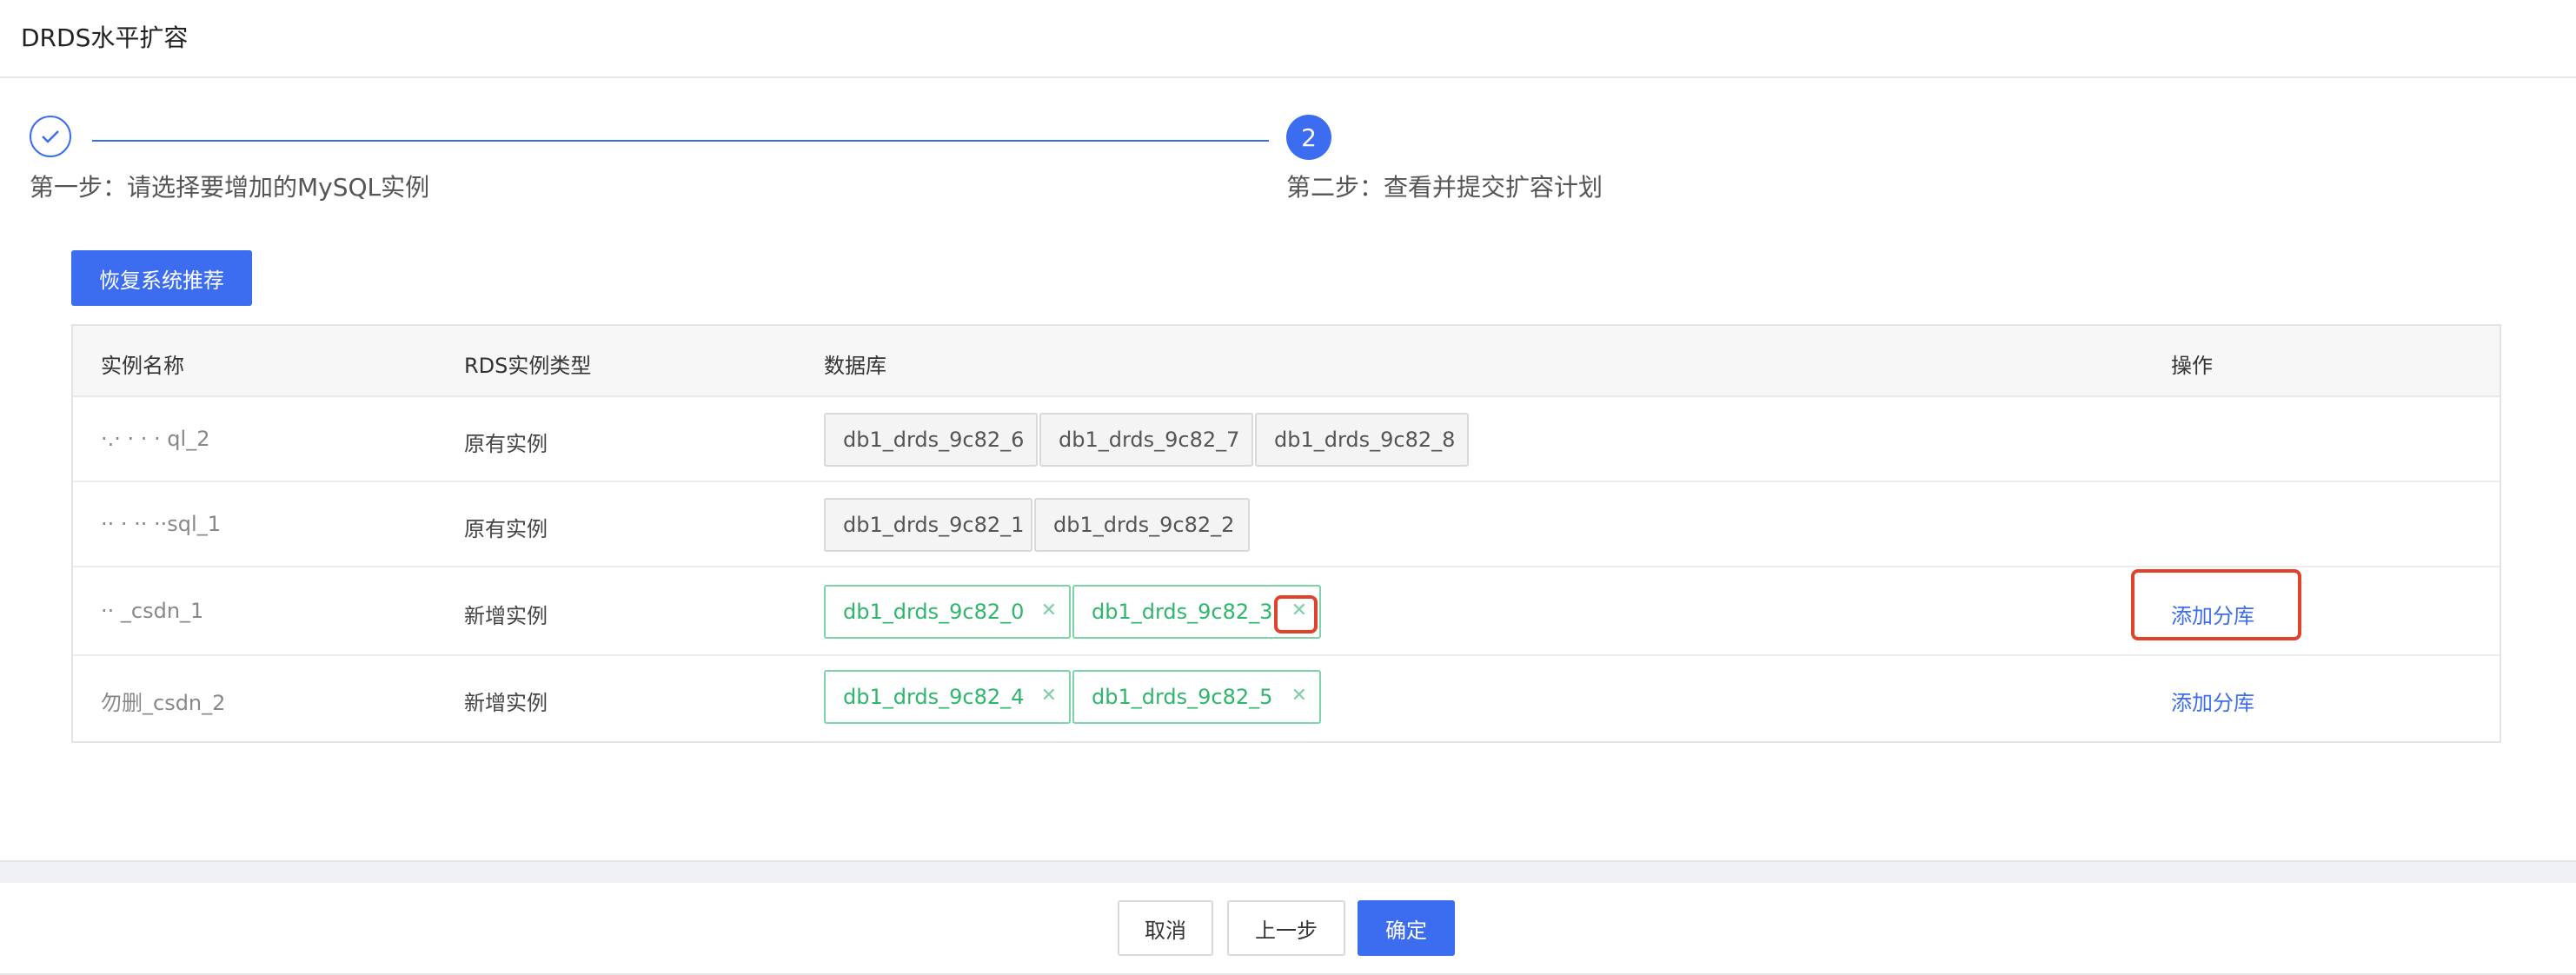 The width and height of the screenshot is (2576, 975). I want to click on column-header-action: 操作, so click(2192, 366).